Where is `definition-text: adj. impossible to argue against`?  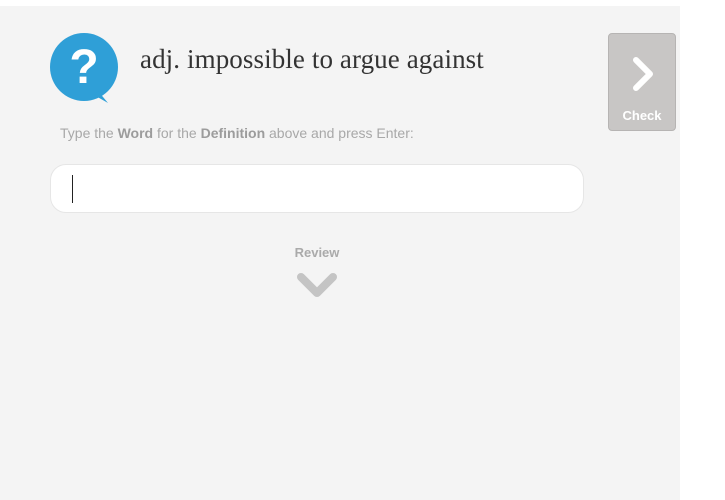
definition-text: adj. impossible to argue against is located at coordinates (312, 59).